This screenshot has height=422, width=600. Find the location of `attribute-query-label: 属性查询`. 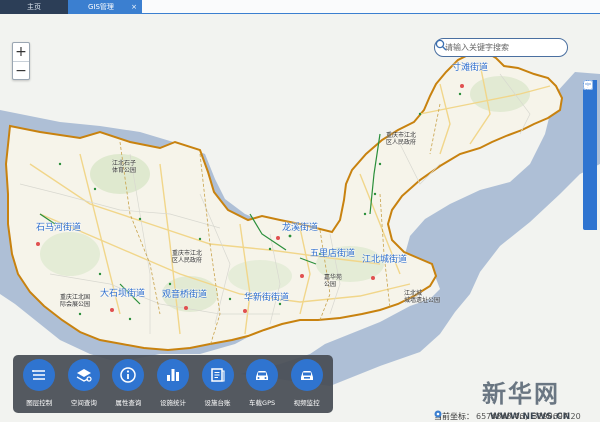

attribute-query-label: 属性查询 is located at coordinates (128, 403).